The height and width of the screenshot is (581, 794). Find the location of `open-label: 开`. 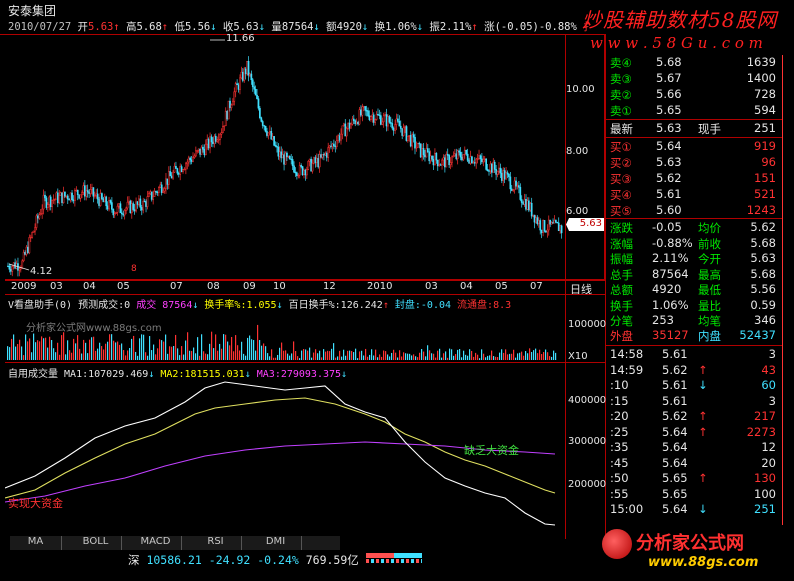

open-label: 开 is located at coordinates (83, 27).